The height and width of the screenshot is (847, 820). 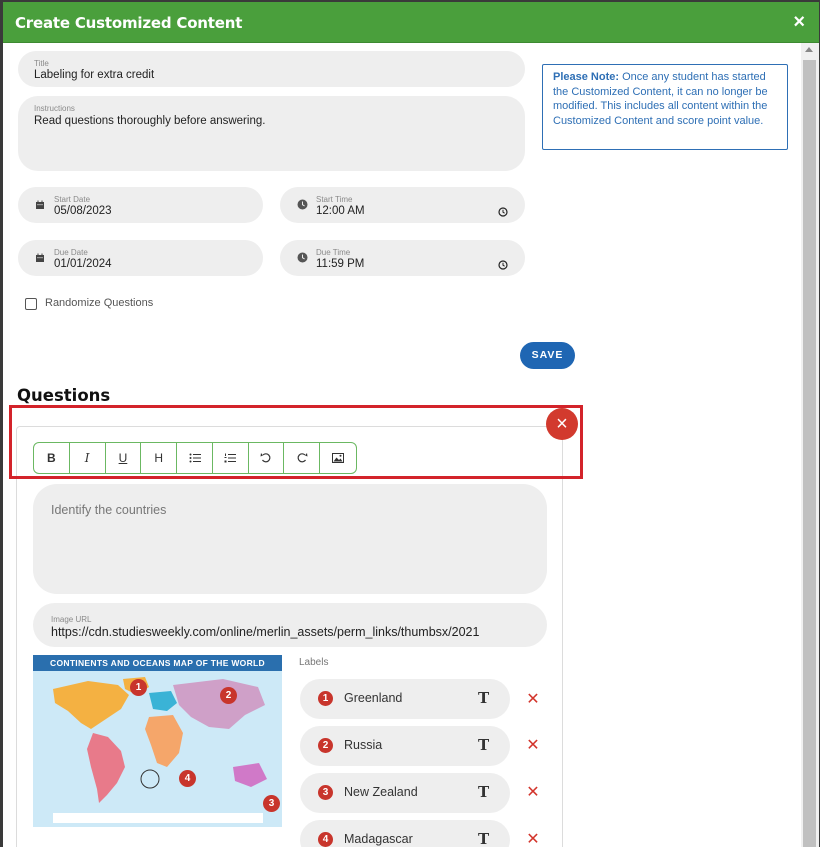 I want to click on undo-button, so click(x=267, y=458).